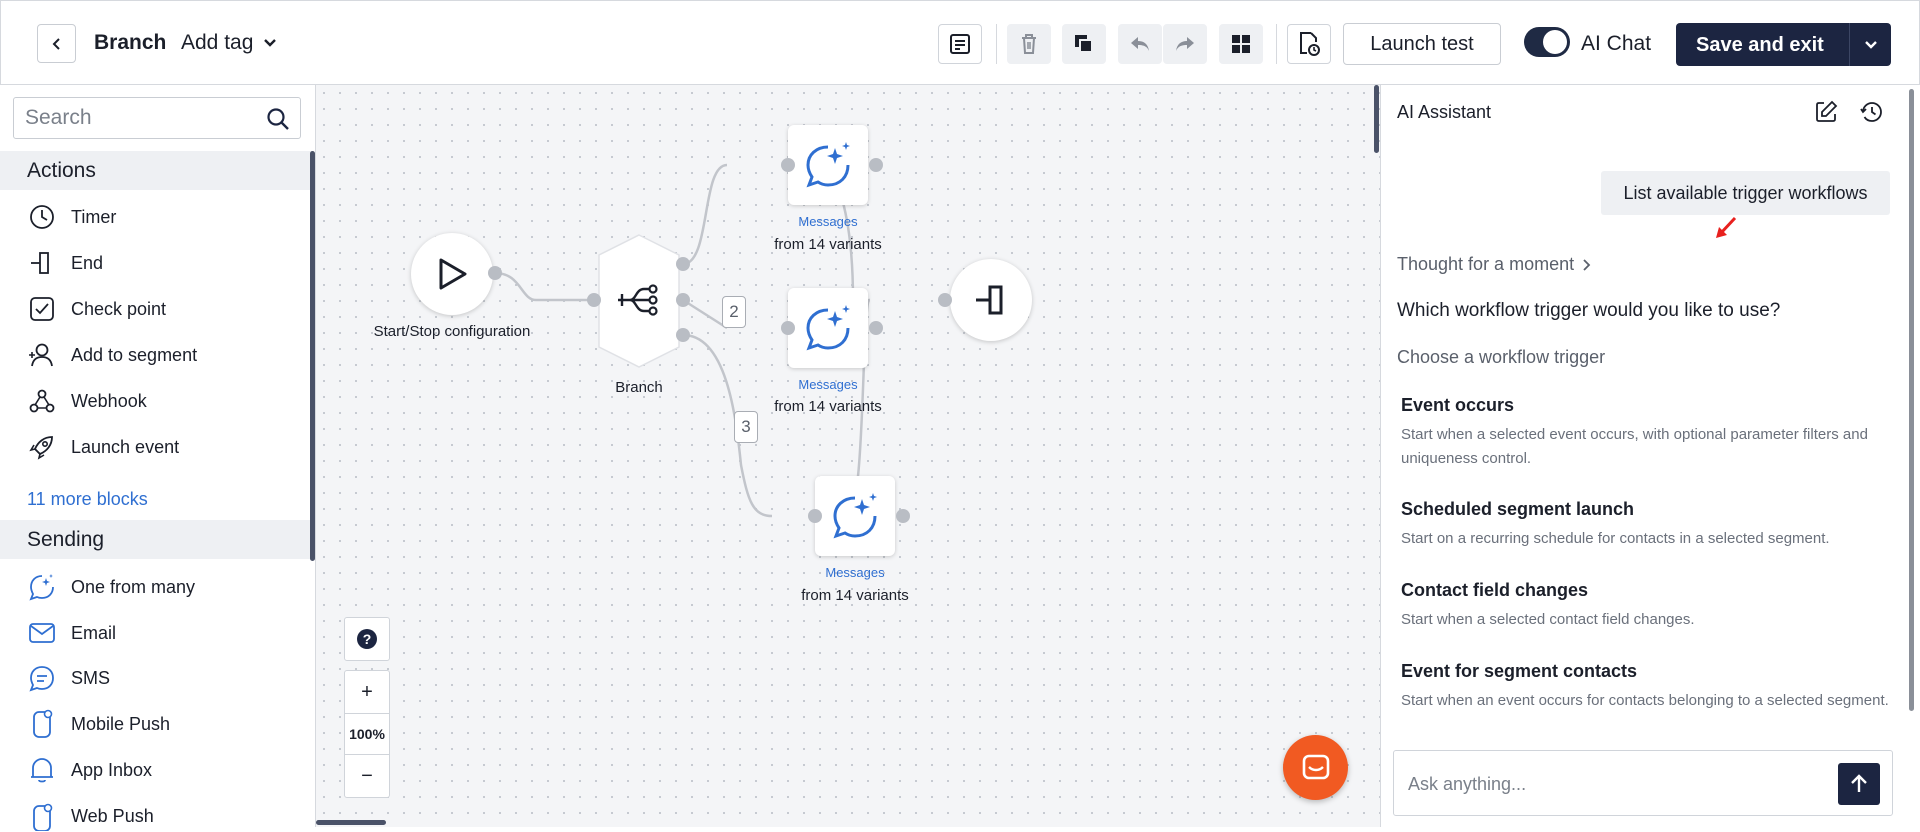  Describe the element at coordinates (945, 300) in the screenshot. I see `end-input-port` at that location.